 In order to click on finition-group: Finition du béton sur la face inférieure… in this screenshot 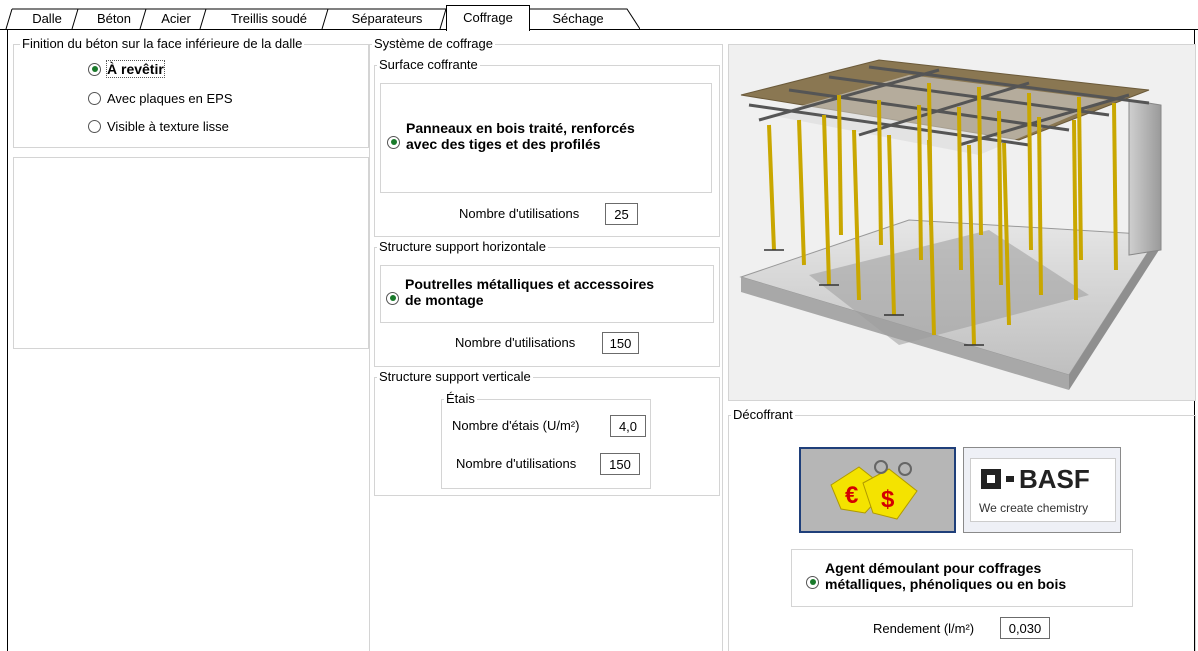, I will do `click(191, 92)`.